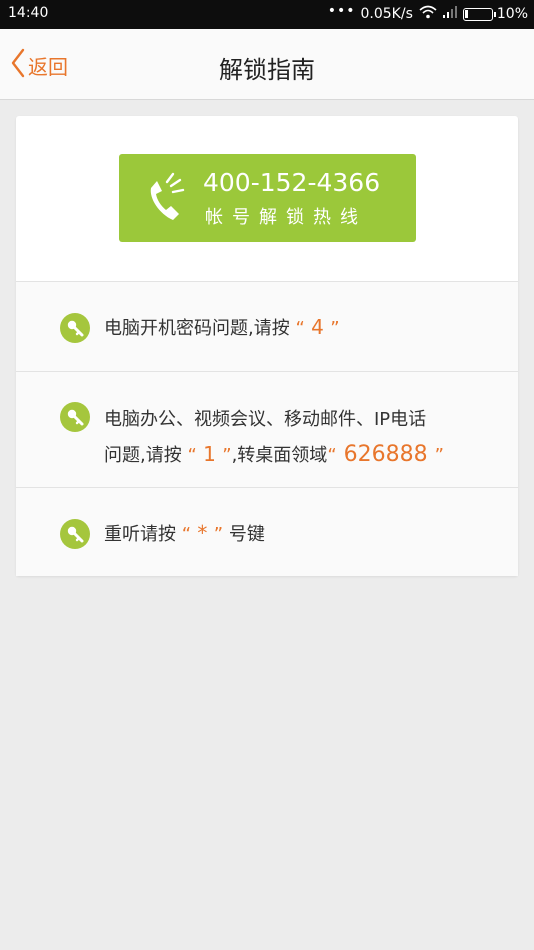 This screenshot has width=534, height=950. I want to click on instruction-text-line1: 电脑办公、视频会议、移动邮件、IP电话, so click(265, 419).